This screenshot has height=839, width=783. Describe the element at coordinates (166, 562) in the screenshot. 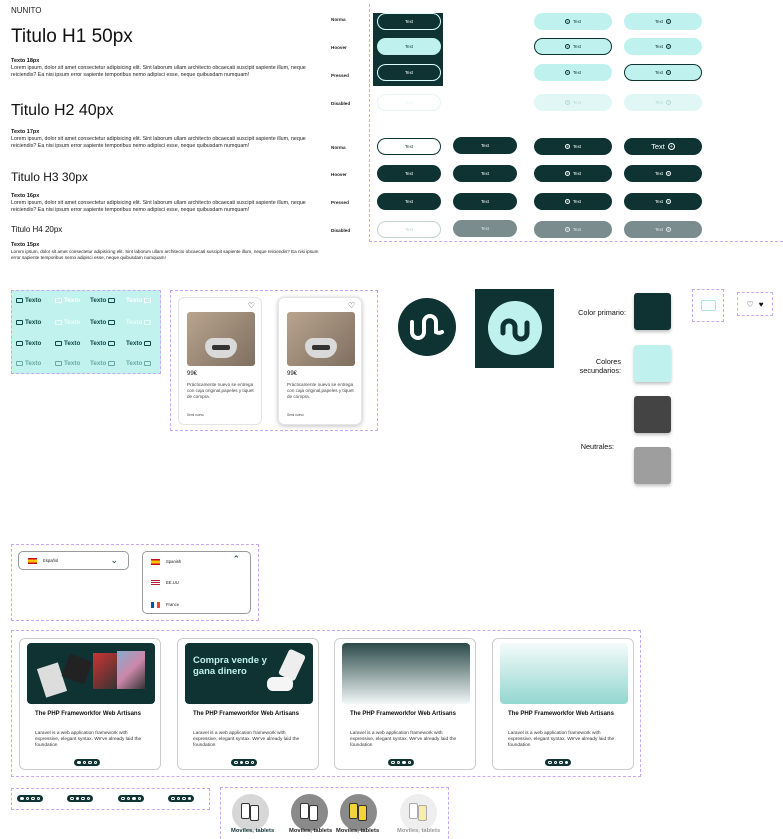

I see `language-option-spanish: Spanish` at that location.